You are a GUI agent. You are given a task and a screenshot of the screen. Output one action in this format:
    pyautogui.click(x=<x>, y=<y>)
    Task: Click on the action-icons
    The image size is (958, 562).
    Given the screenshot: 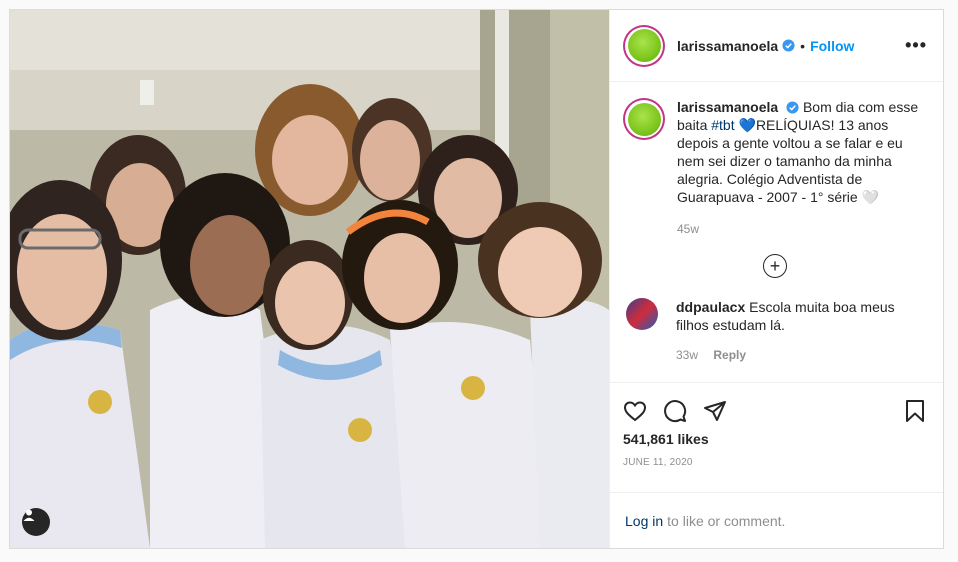 What is the action you would take?
    pyautogui.click(x=775, y=411)
    